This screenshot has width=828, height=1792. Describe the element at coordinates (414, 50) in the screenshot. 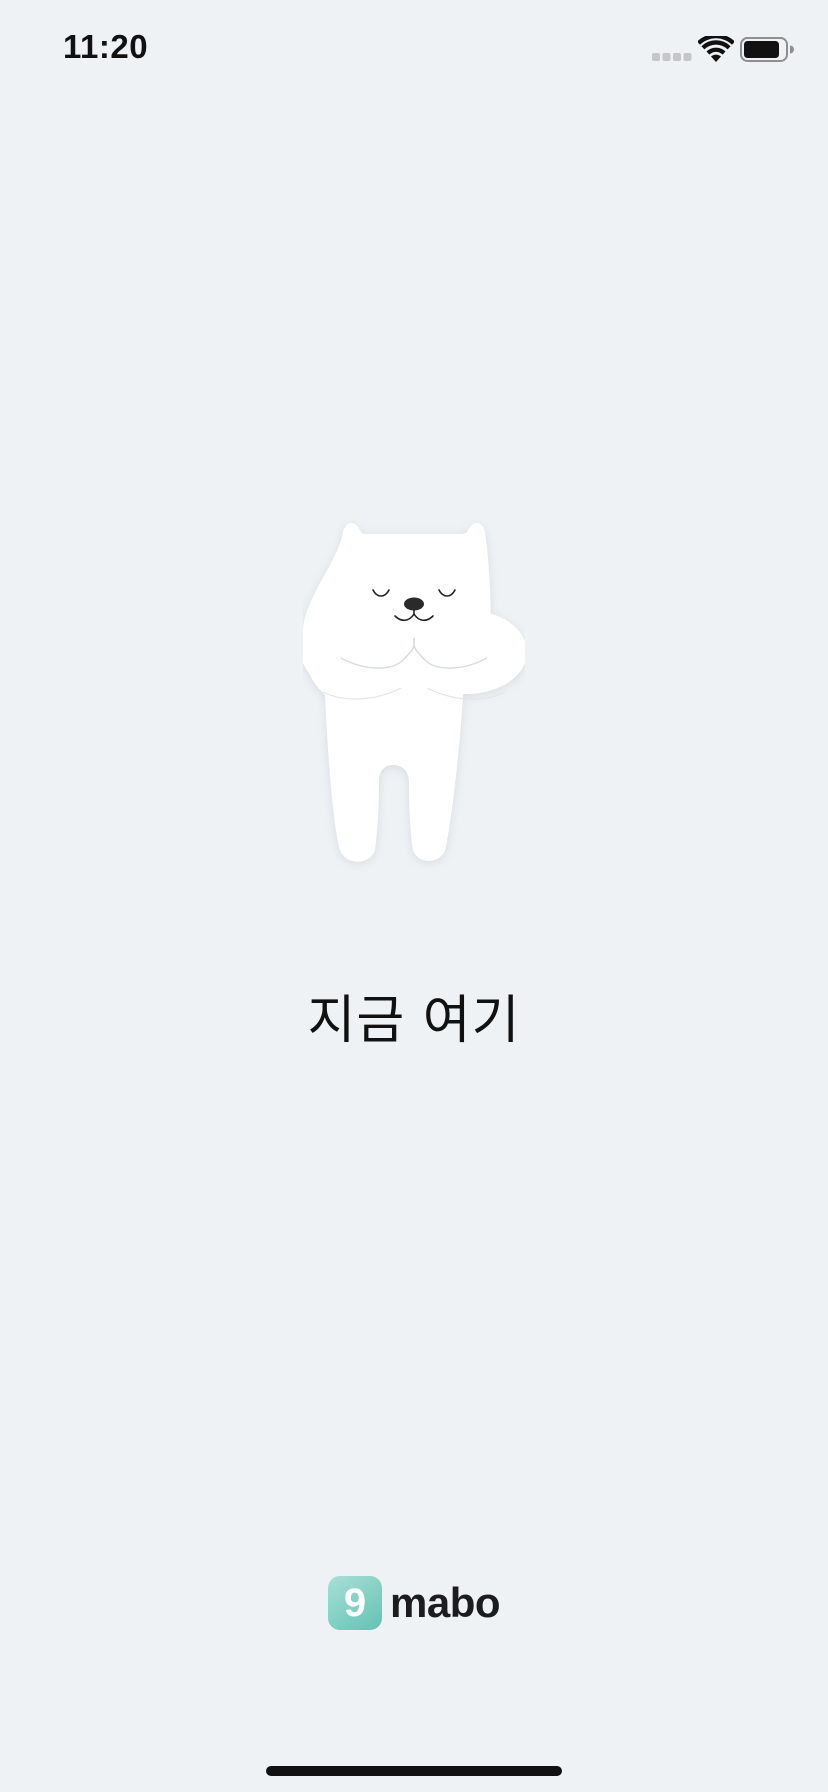

I see `status-bar: 11:20` at that location.